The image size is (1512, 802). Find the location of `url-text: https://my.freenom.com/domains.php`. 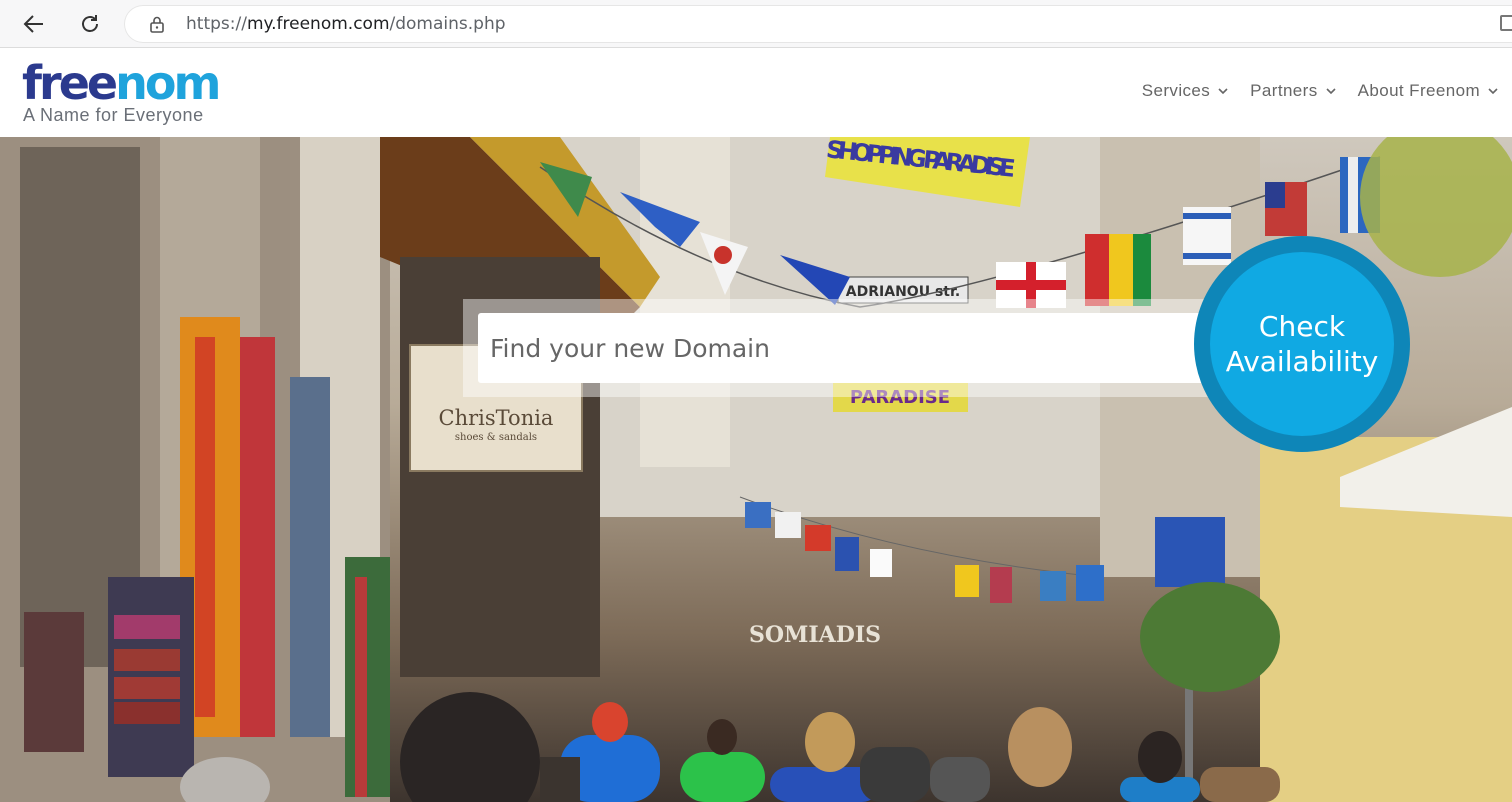

url-text: https://my.freenom.com/domains.php is located at coordinates (346, 24).